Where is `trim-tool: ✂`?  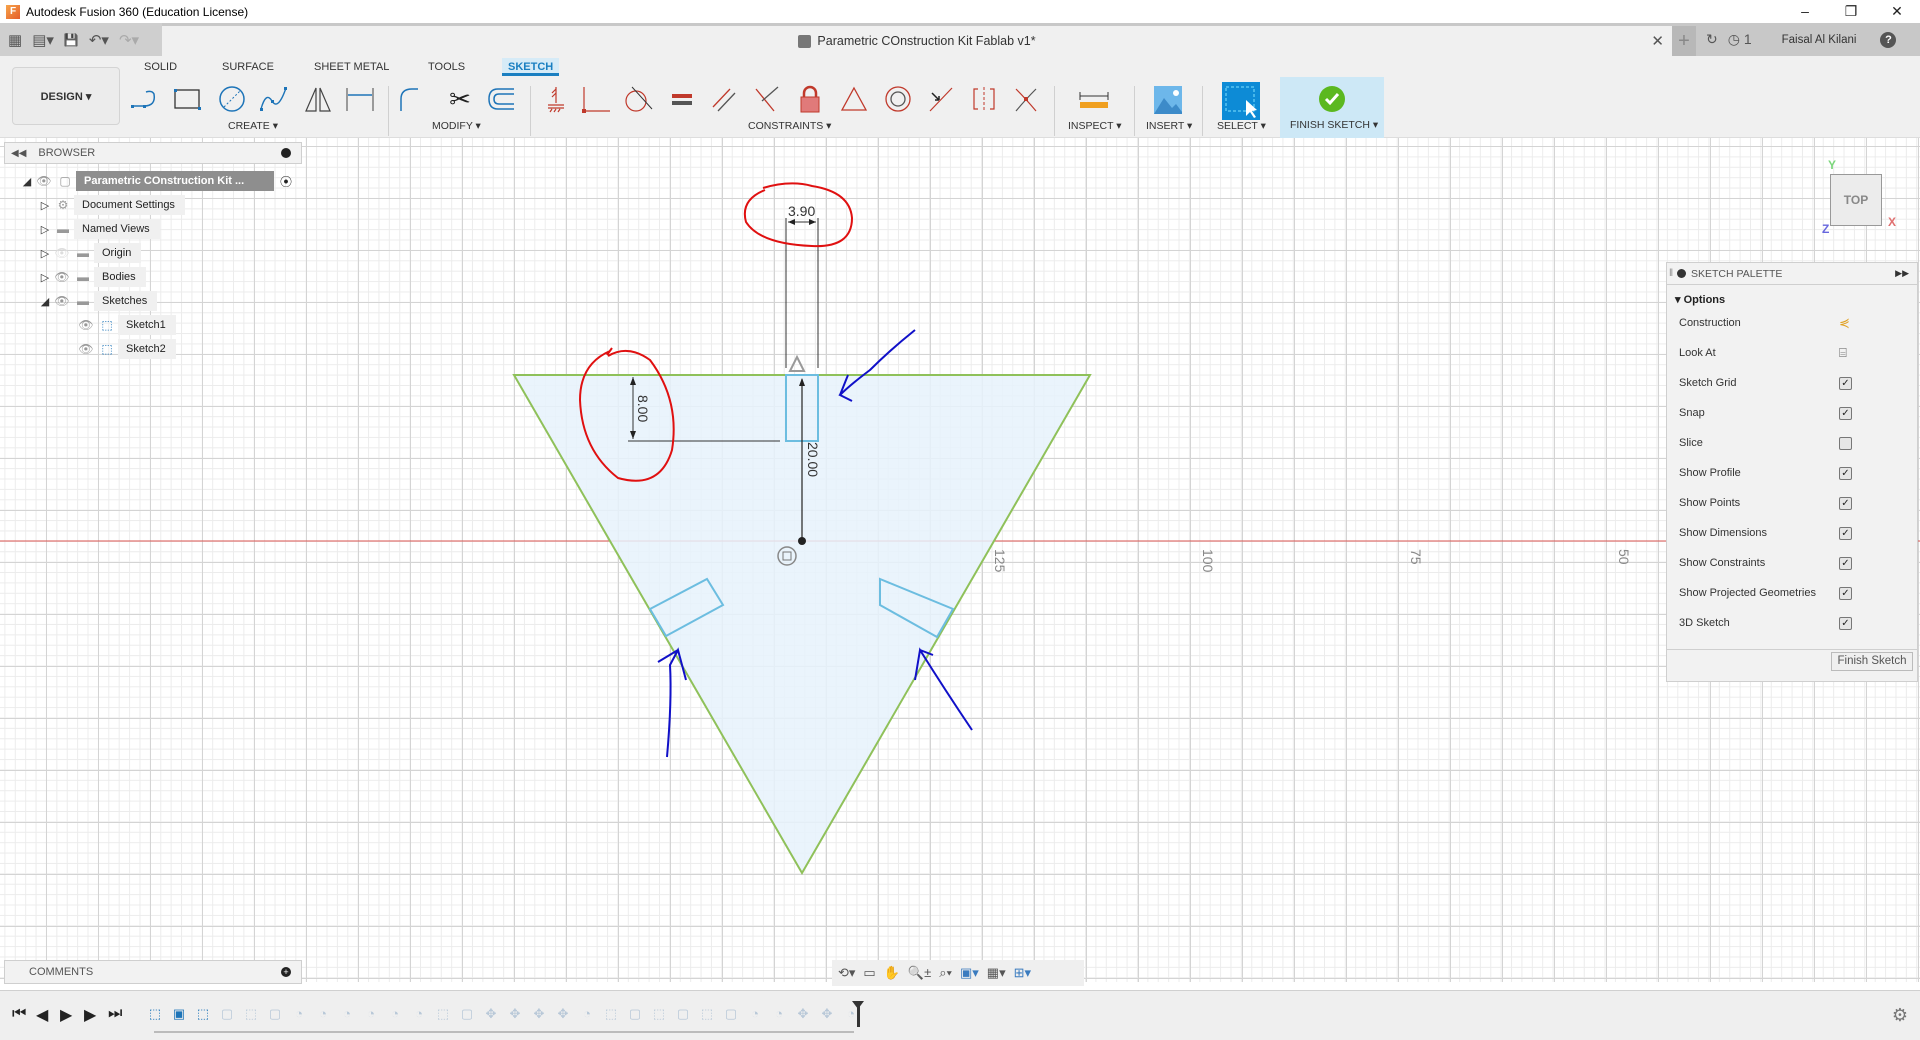
trim-tool: ✂ is located at coordinates (460, 99).